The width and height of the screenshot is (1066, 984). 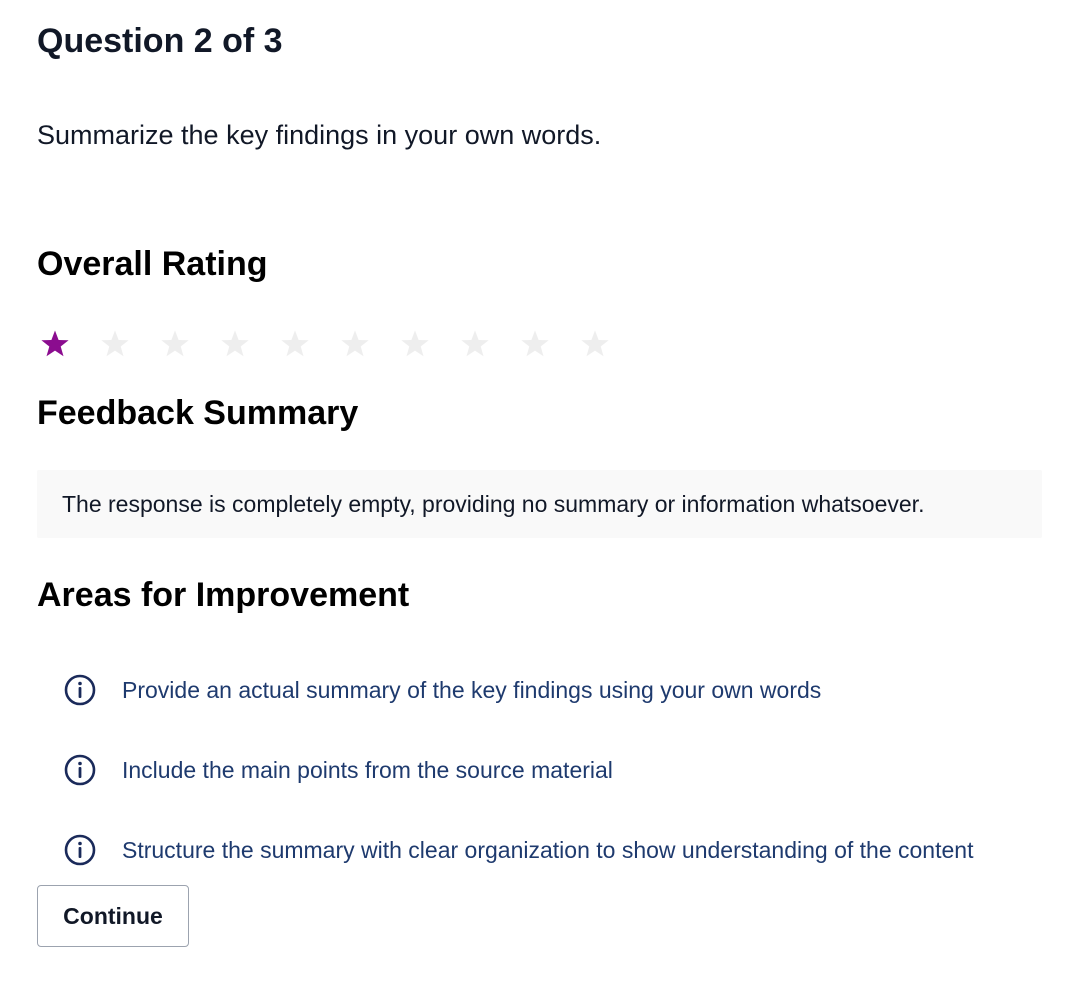 What do you see at coordinates (198, 413) in the screenshot?
I see `feedback-summary-heading: Feedback Summary` at bounding box center [198, 413].